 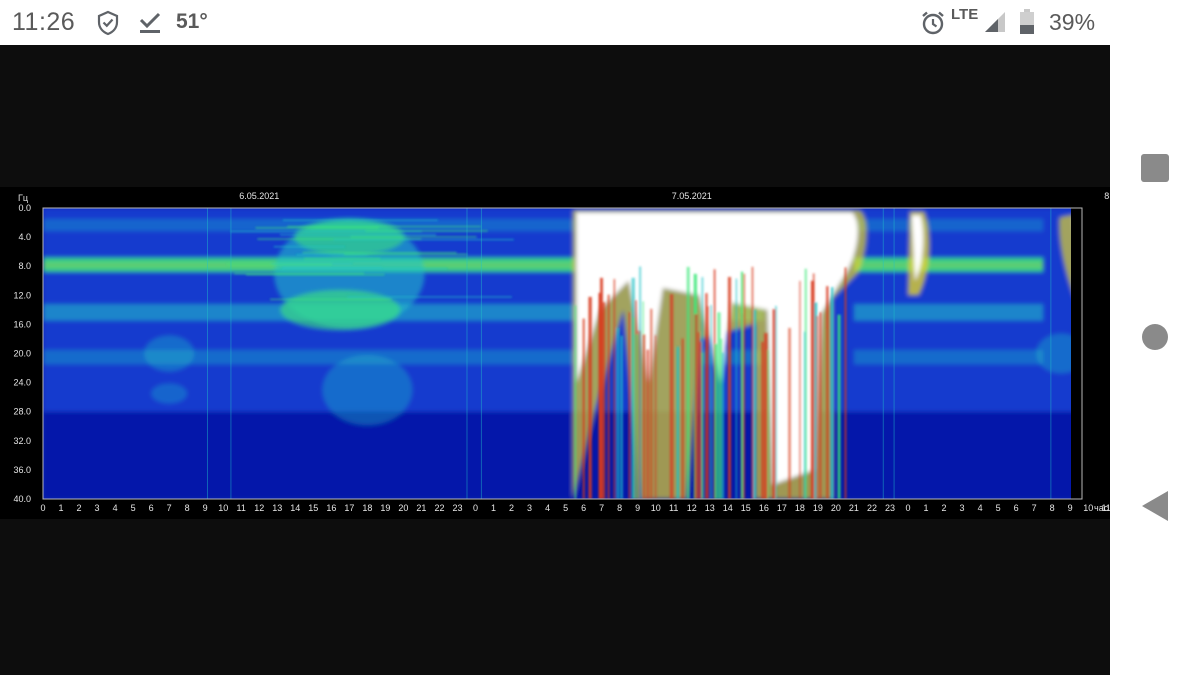 What do you see at coordinates (439, 508) in the screenshot?
I see `x-tick-label: 22` at bounding box center [439, 508].